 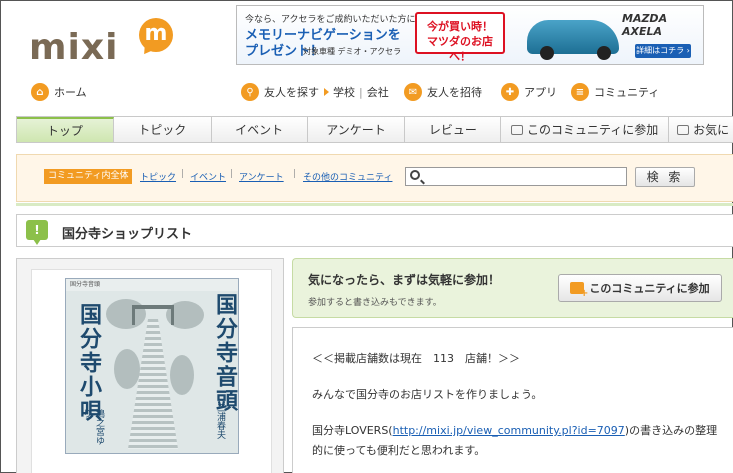 What do you see at coordinates (615, 92) in the screenshot?
I see `nav-community: ≡ コミュニティ` at bounding box center [615, 92].